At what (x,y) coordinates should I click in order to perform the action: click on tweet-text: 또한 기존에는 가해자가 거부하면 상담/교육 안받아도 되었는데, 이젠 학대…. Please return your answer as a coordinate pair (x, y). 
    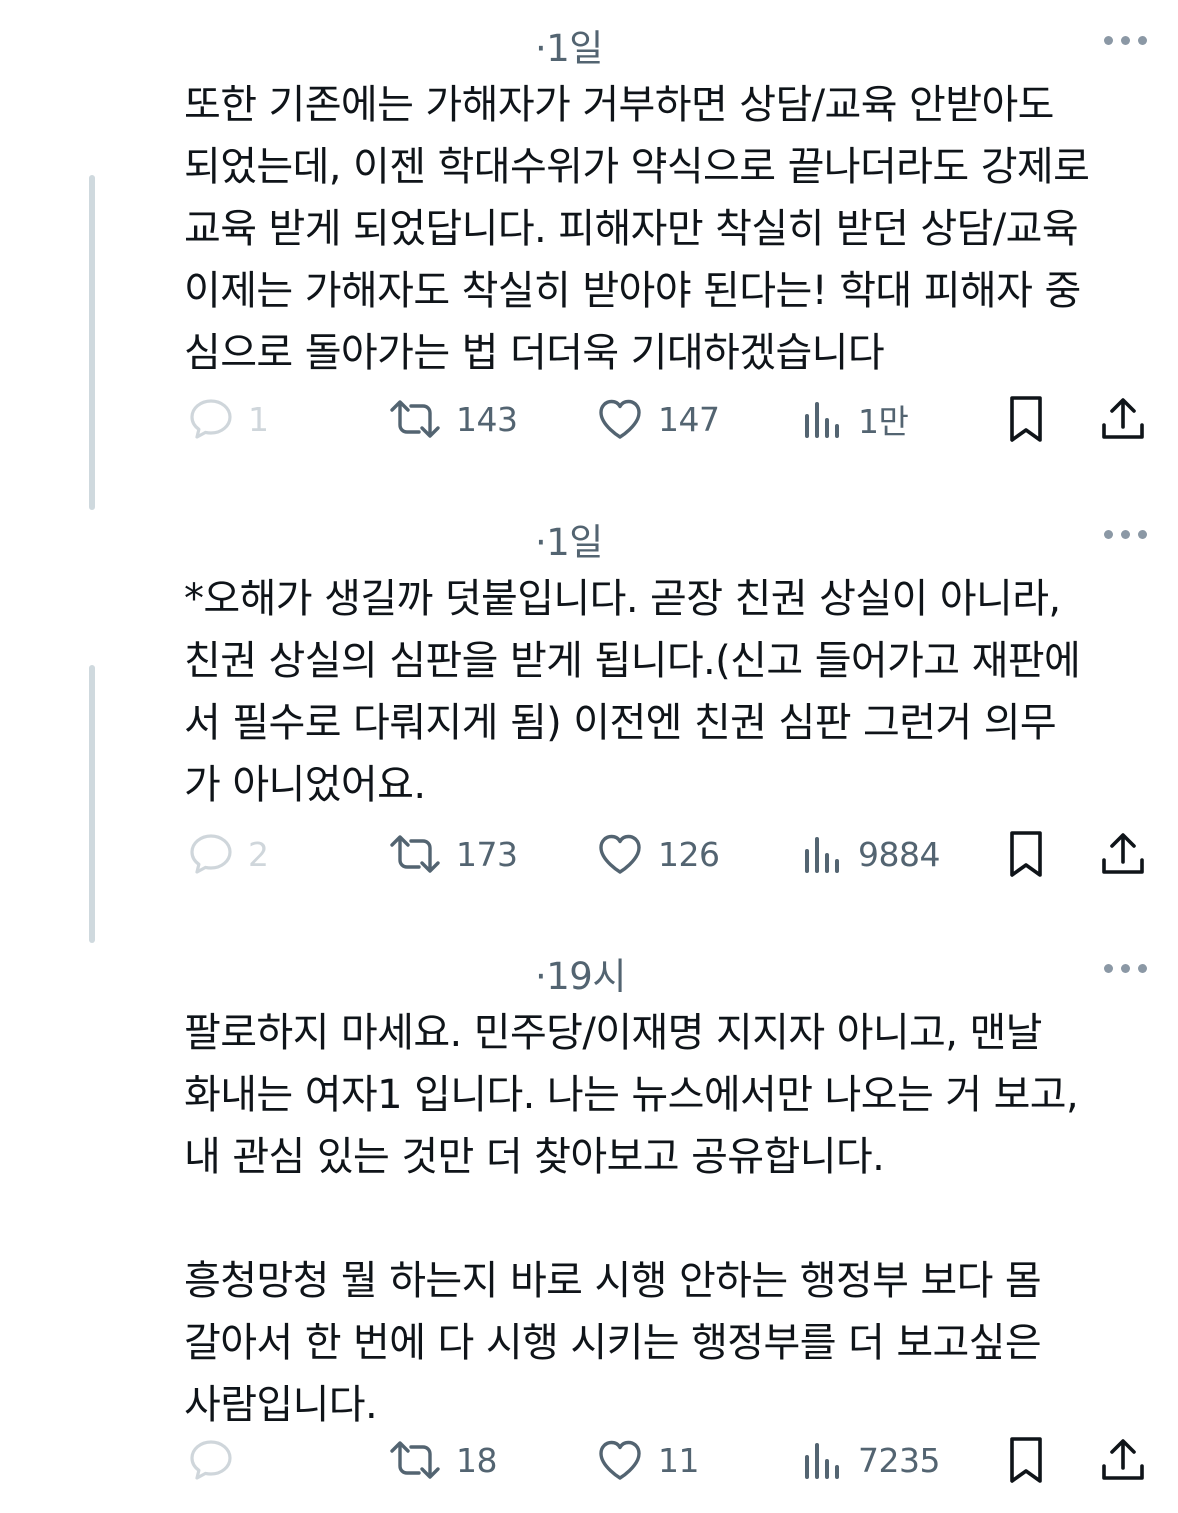
    Looking at the image, I should click on (637, 229).